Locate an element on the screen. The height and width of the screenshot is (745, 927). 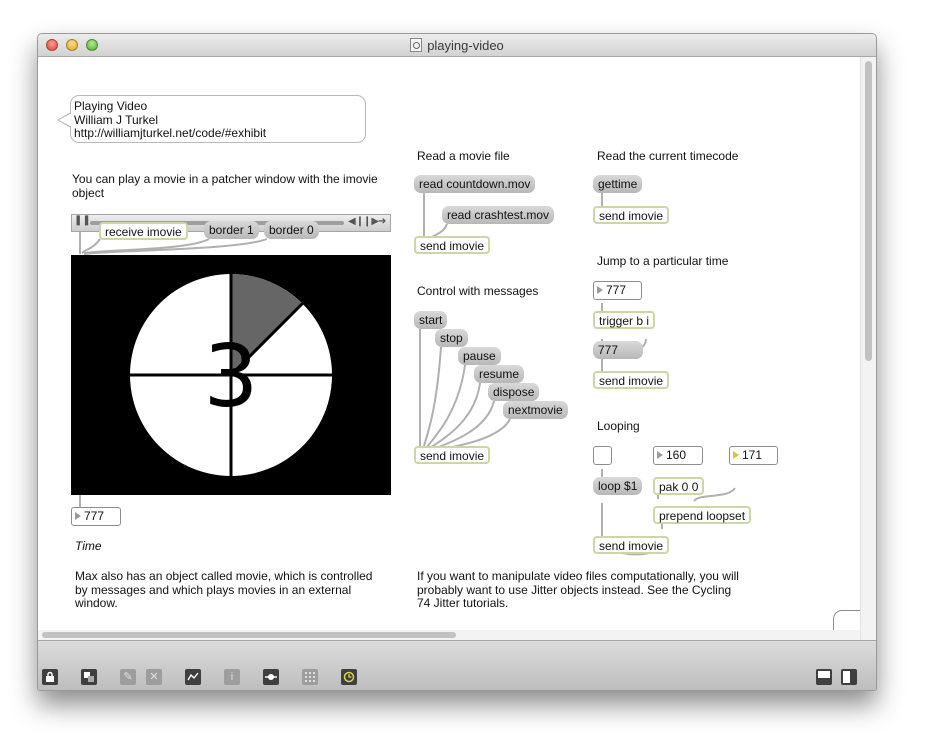
border-0-message: border 0 is located at coordinates (291, 230).